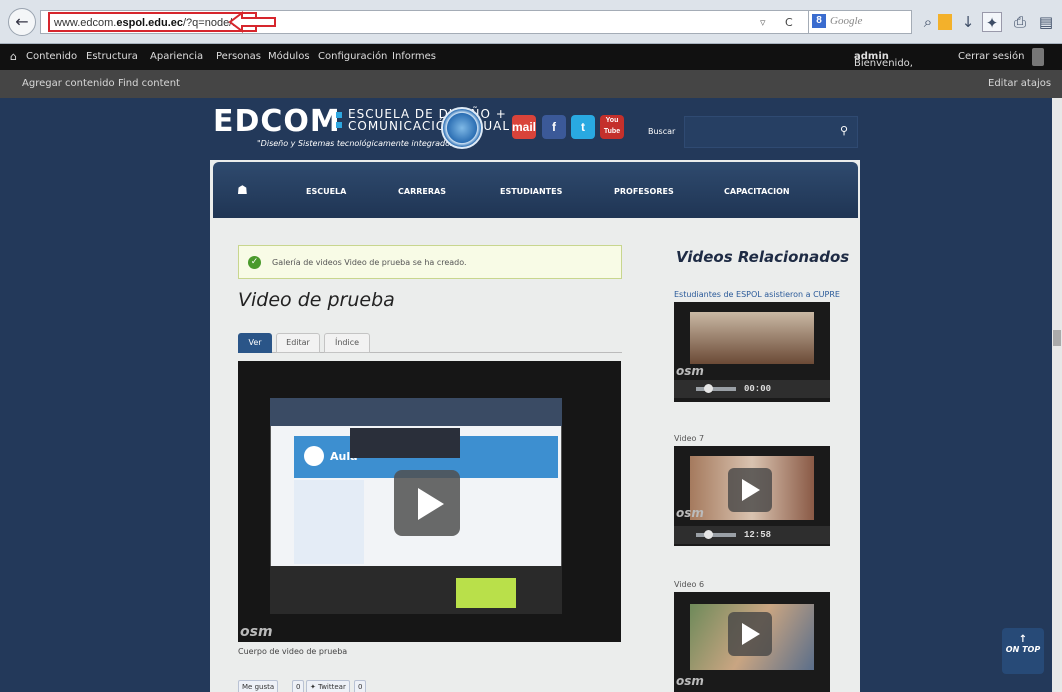 The image size is (1062, 692). Describe the element at coordinates (352, 56) in the screenshot. I see `admin-menu-configuracion: Configuración` at that location.